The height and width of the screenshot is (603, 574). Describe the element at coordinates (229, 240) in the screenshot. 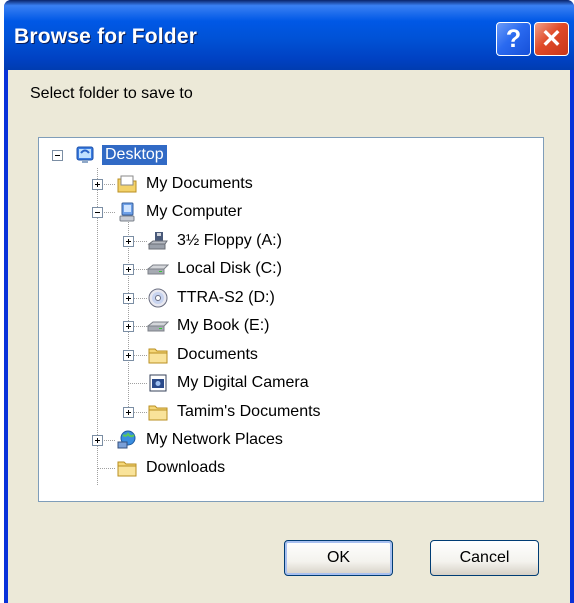

I see `tree-item-label: 3½ Floppy (A:)` at that location.